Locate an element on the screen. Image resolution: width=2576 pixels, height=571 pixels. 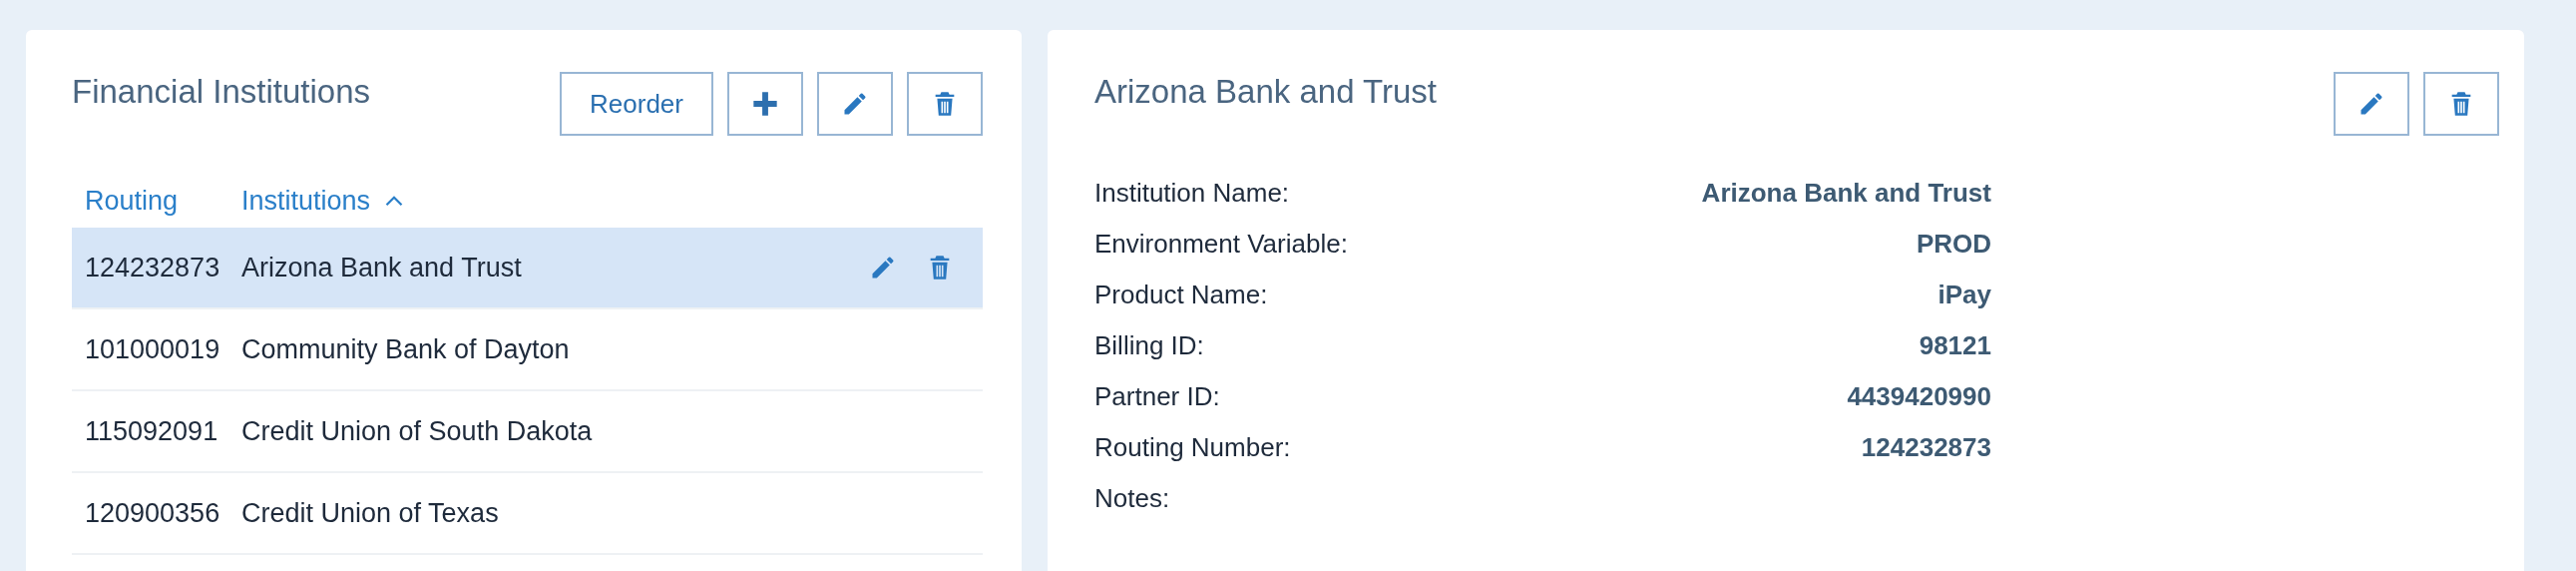
table-row: 101000019 Community Bank of Dayton is located at coordinates (527, 350).